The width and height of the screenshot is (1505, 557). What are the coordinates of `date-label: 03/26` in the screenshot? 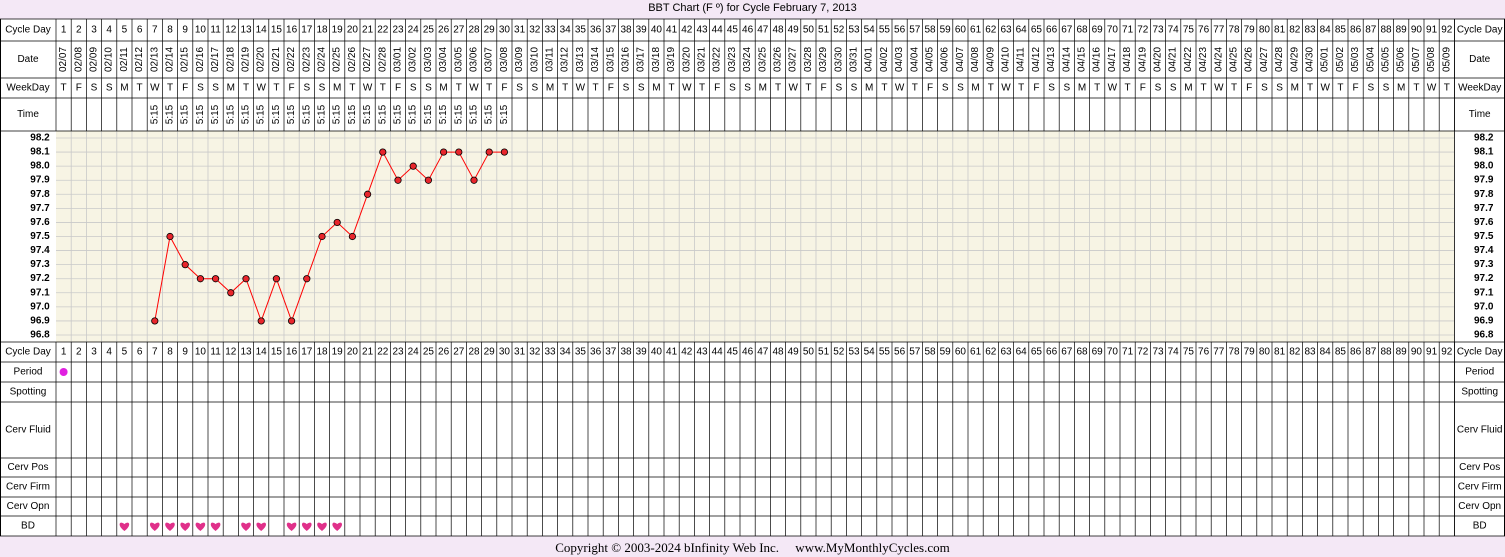 It's located at (778, 59).